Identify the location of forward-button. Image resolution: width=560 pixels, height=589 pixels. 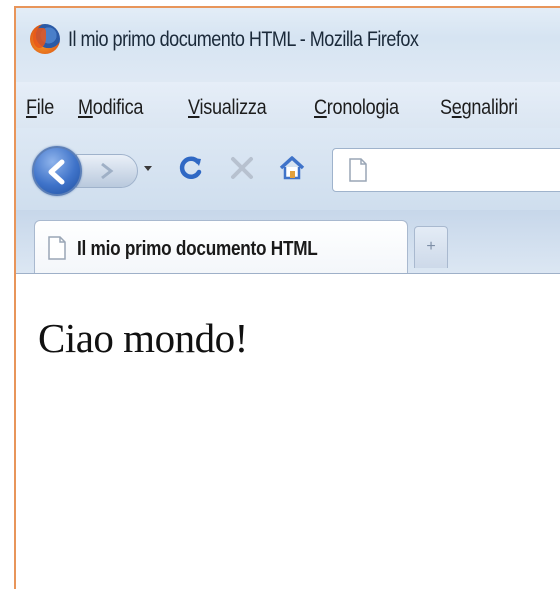
(107, 171).